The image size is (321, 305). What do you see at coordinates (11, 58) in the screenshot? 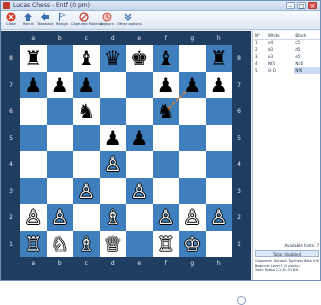
I see `rank-label: 8` at bounding box center [11, 58].